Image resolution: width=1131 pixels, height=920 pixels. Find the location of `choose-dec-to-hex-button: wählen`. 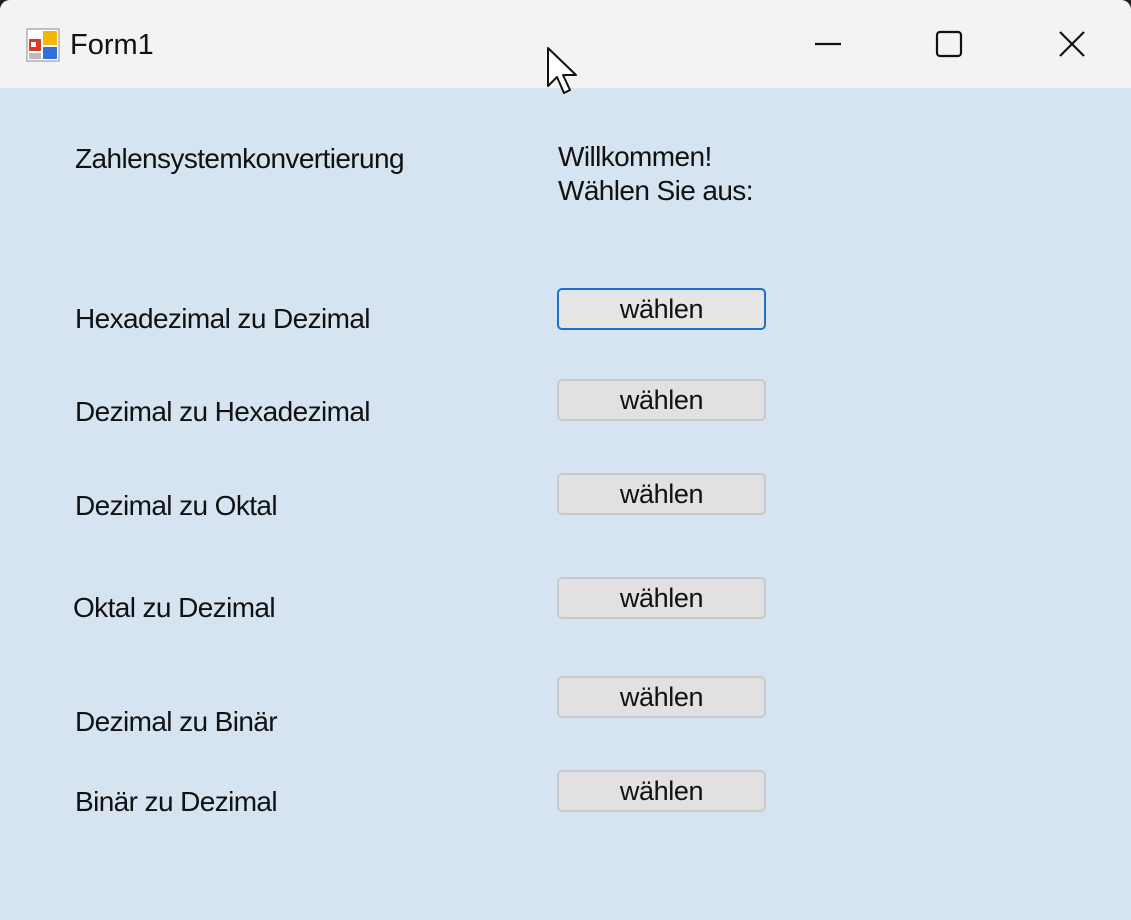

choose-dec-to-hex-button: wählen is located at coordinates (661, 400).